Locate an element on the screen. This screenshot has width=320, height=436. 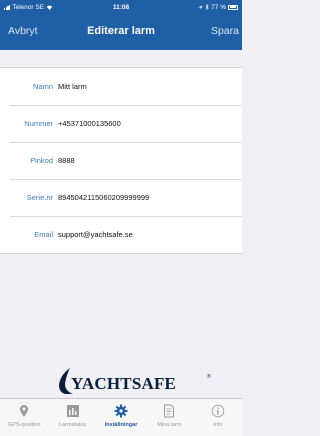
name-label: Namn is located at coordinates (42, 86).